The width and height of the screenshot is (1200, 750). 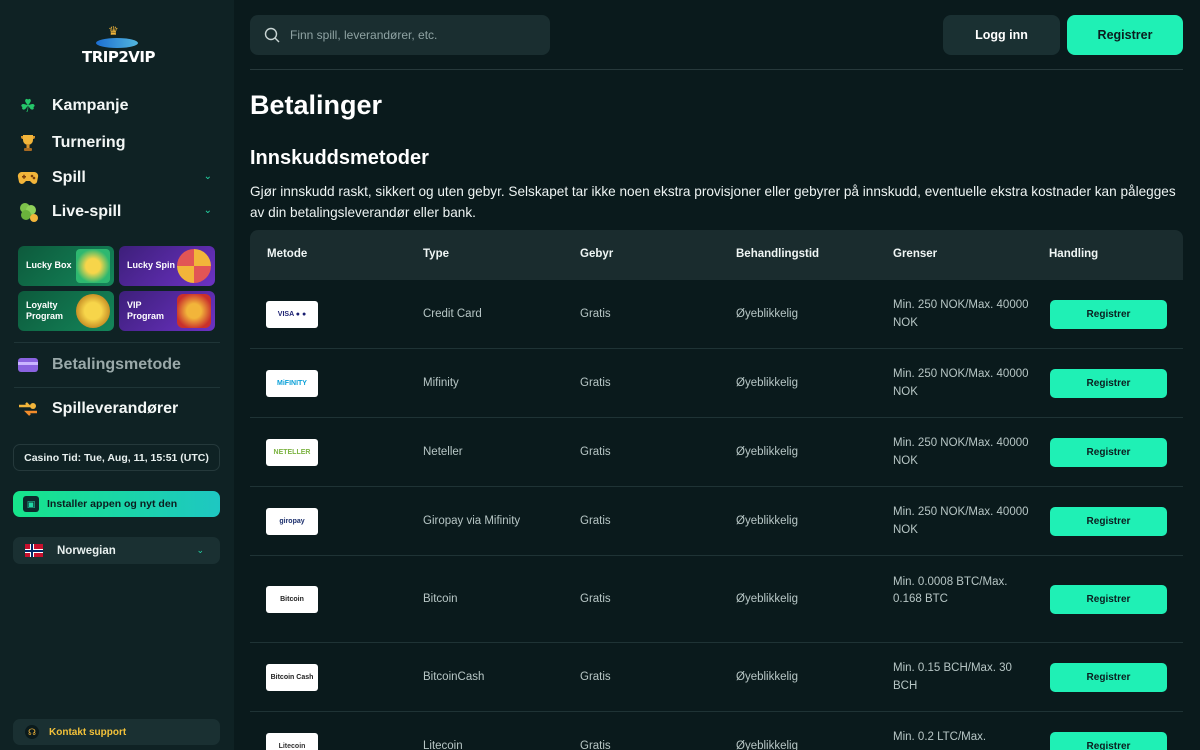 What do you see at coordinates (89, 142) in the screenshot?
I see `sidebar-item-label: Turnering` at bounding box center [89, 142].